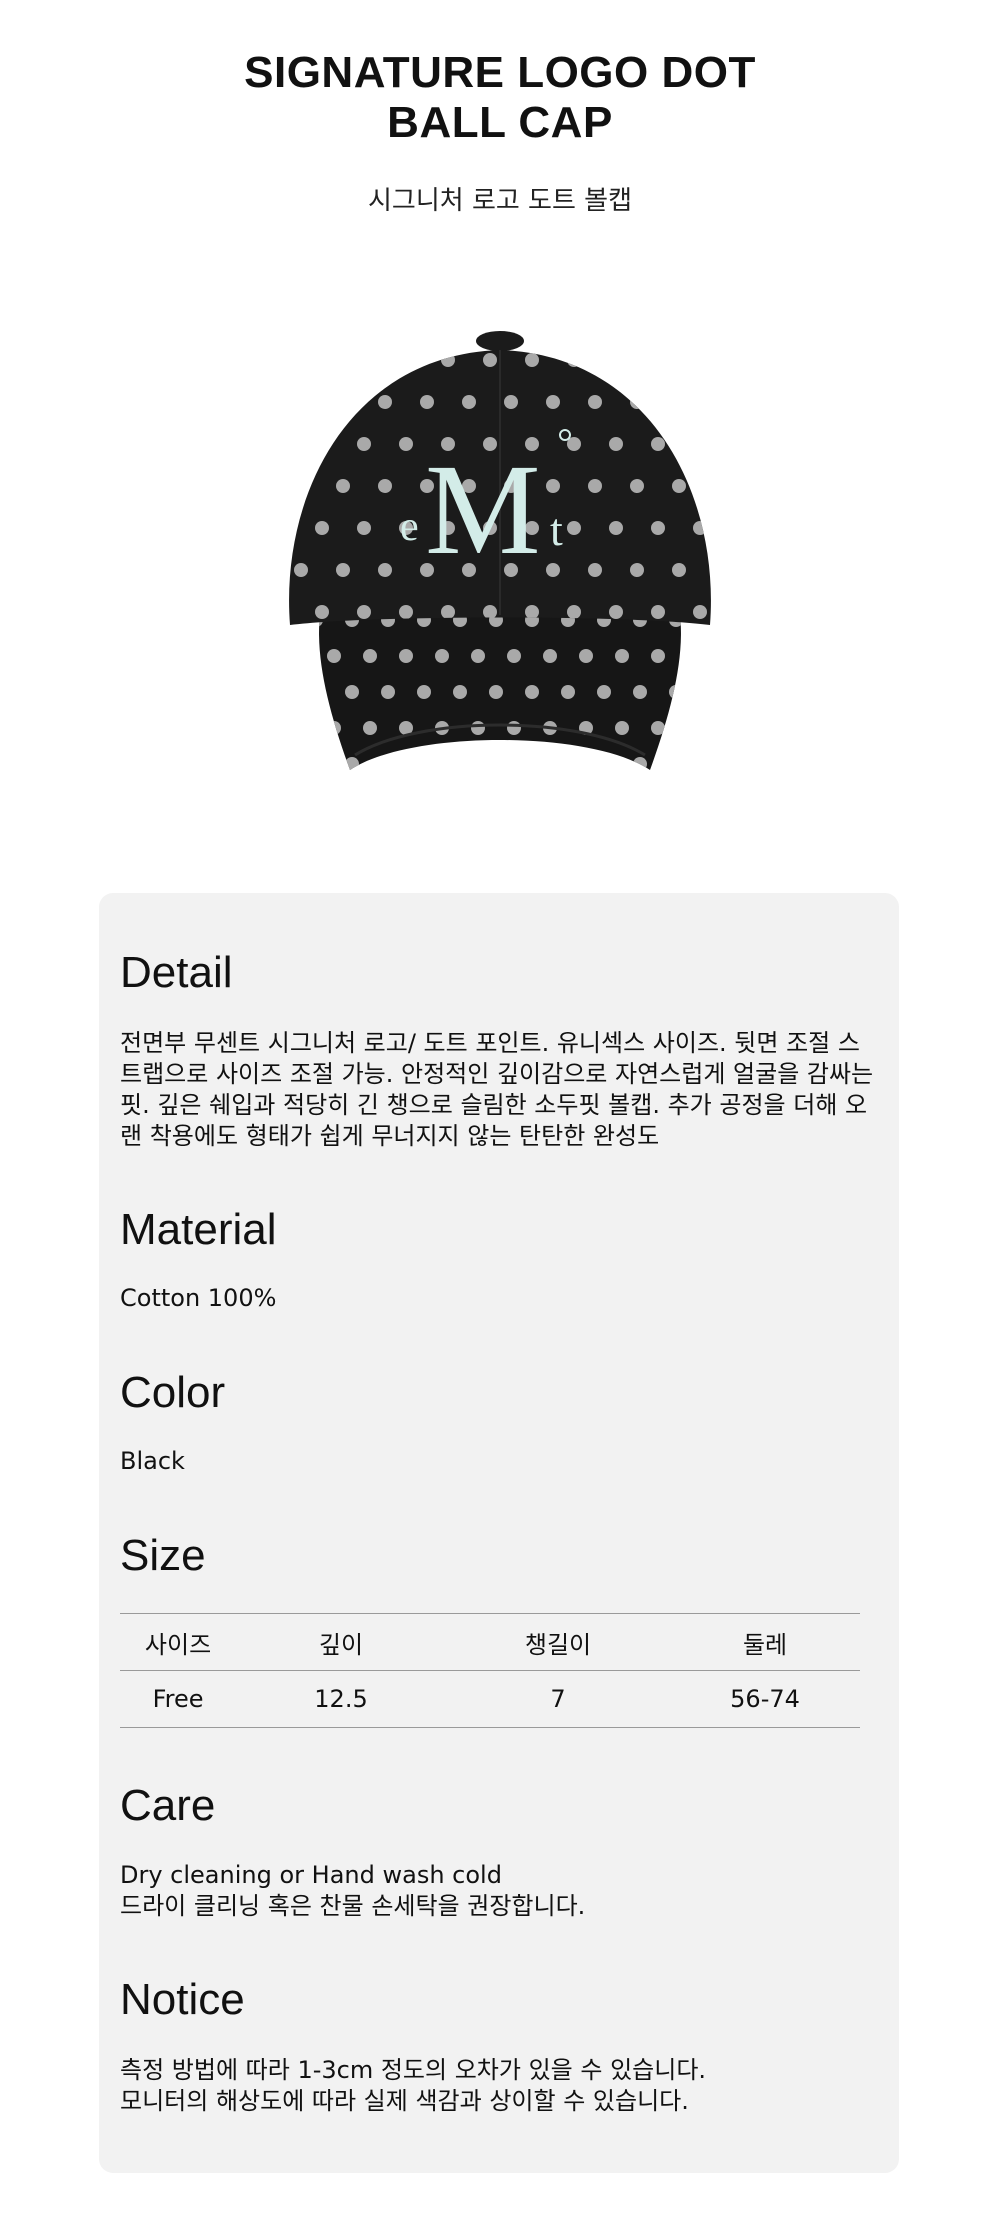 The height and width of the screenshot is (2224, 1000). What do you see at coordinates (404, 2101) in the screenshot?
I see `notice-line: 모니터의 해상도에 따라 실제 색감과 상이할 수 있습니다.` at bounding box center [404, 2101].